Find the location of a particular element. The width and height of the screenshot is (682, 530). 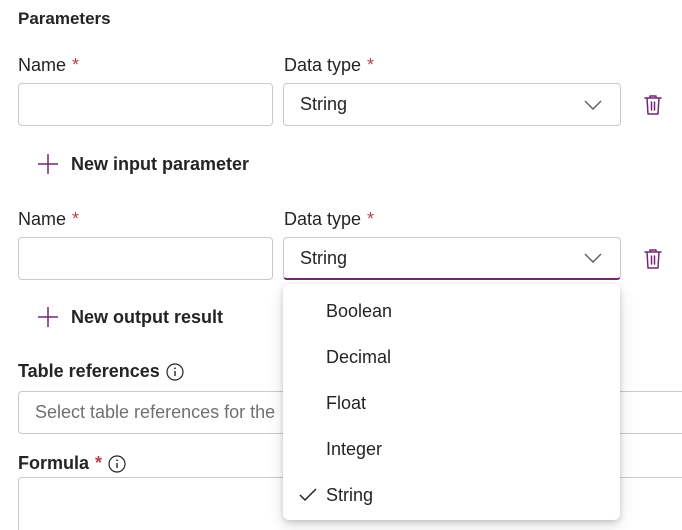

dropdown-option-string: String is located at coordinates (451, 495).